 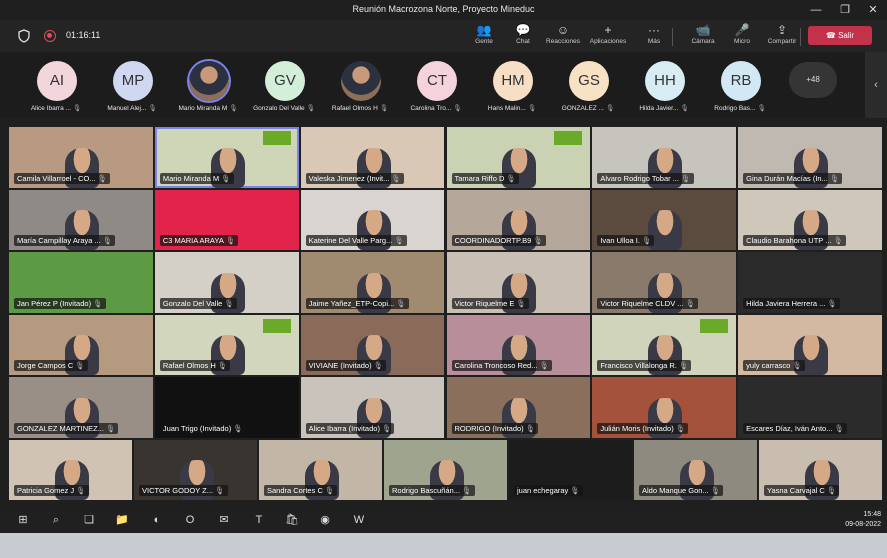 I want to click on video-tile: Hilda Javiera Herrera ... 🎙, so click(x=810, y=282).